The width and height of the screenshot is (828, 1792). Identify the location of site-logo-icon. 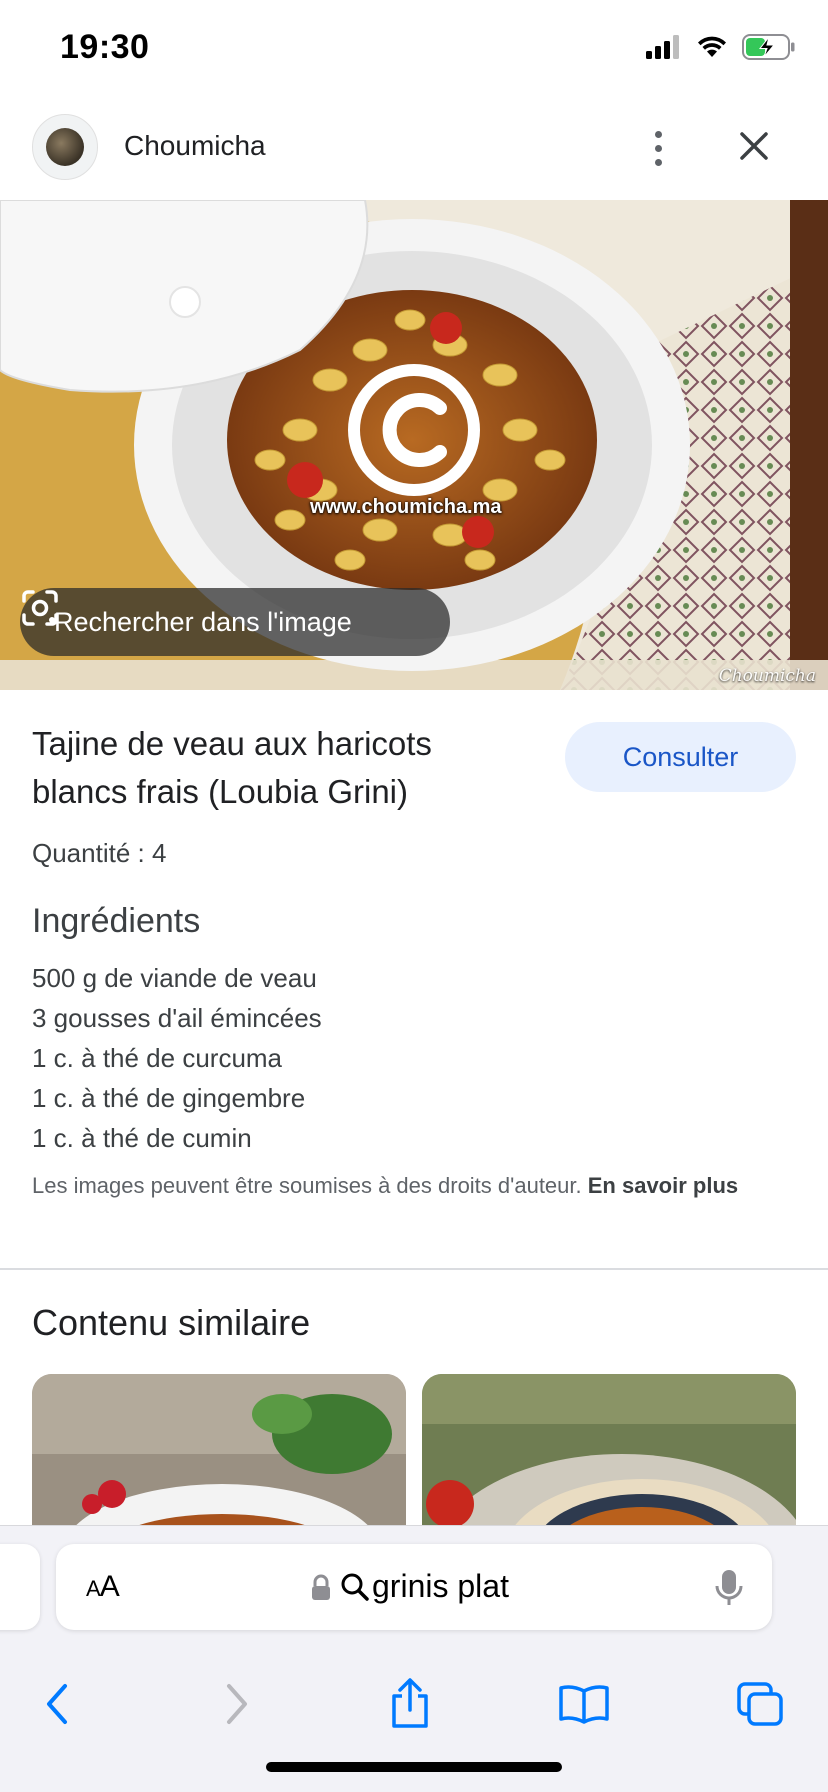
(65, 147).